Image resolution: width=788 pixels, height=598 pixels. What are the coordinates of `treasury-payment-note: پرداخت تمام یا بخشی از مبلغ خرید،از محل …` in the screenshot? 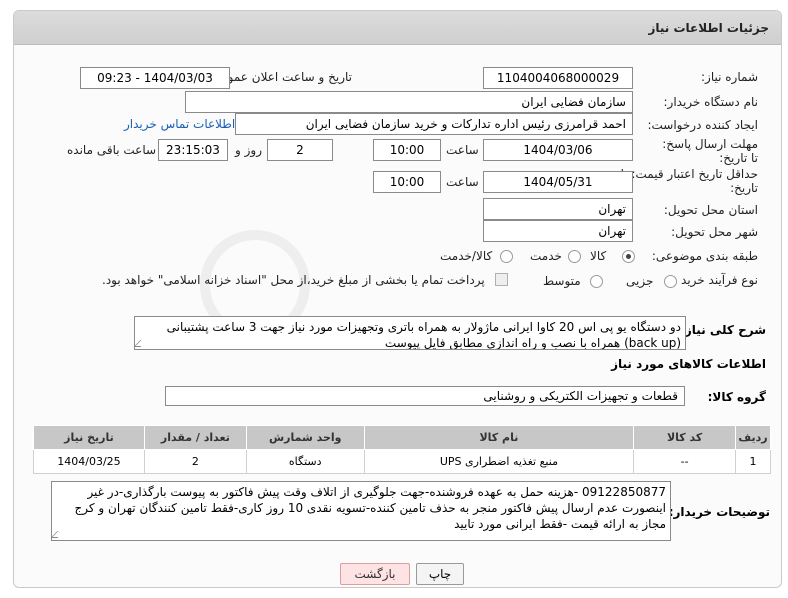 It's located at (293, 280).